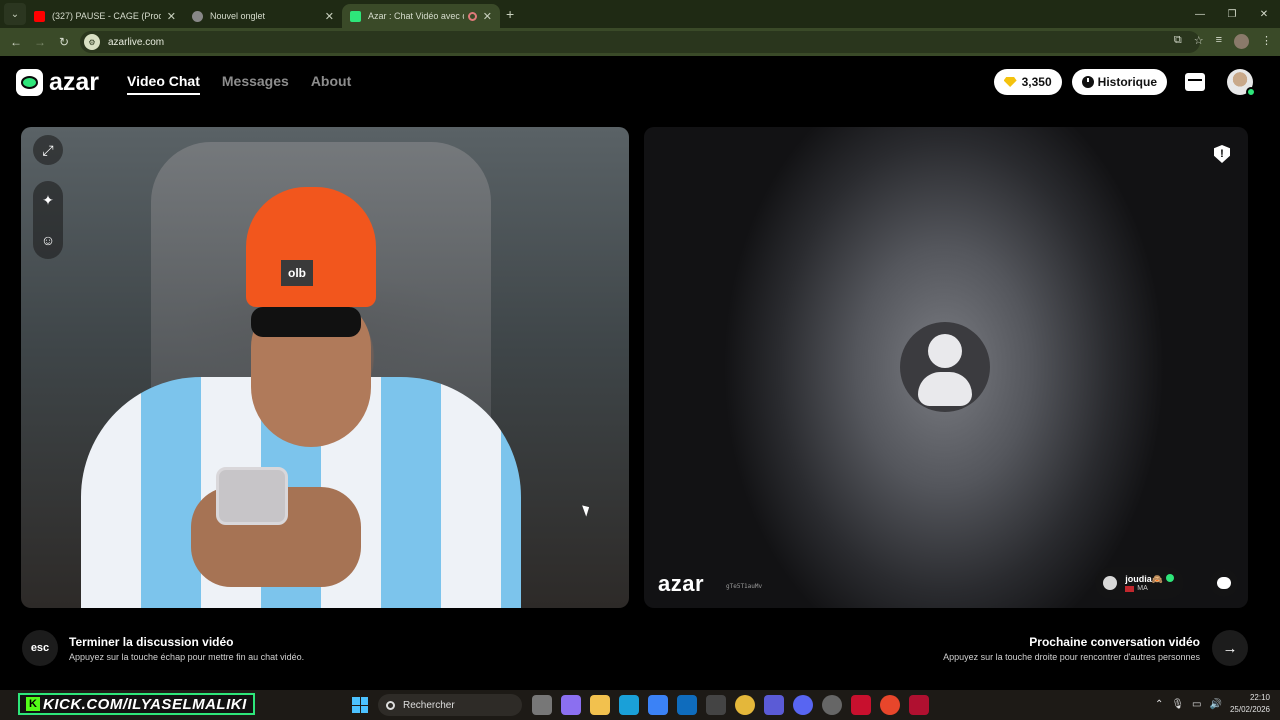 This screenshot has width=1280, height=720. I want to click on phone-image, so click(252, 496).